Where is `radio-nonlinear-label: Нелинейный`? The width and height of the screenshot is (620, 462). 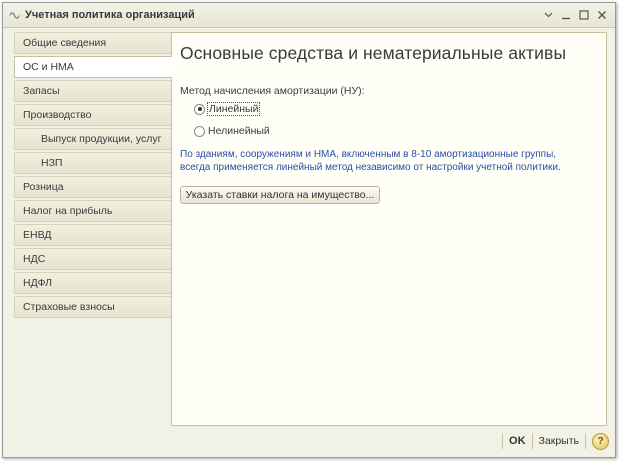
radio-nonlinear-label: Нелинейный is located at coordinates (239, 131).